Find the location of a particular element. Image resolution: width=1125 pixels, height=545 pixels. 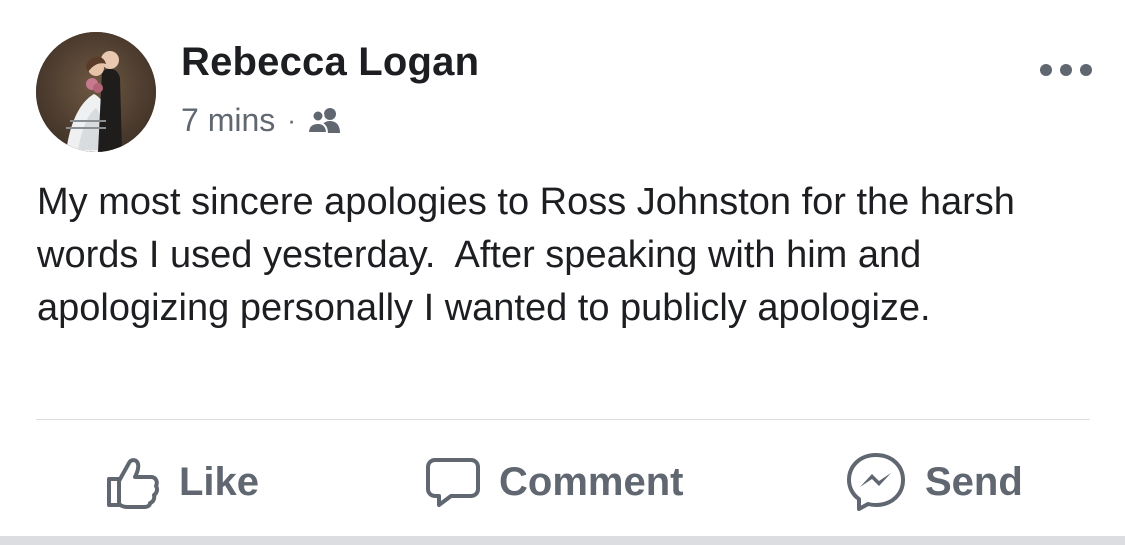

friends-icon is located at coordinates (324, 120).